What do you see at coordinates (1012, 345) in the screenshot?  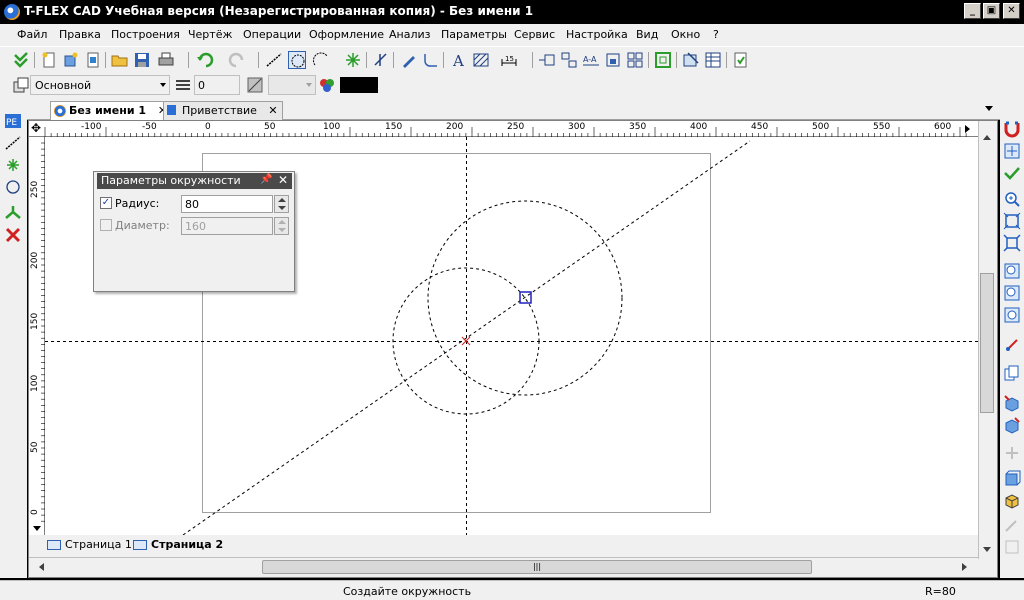 I see `pan-icon` at bounding box center [1012, 345].